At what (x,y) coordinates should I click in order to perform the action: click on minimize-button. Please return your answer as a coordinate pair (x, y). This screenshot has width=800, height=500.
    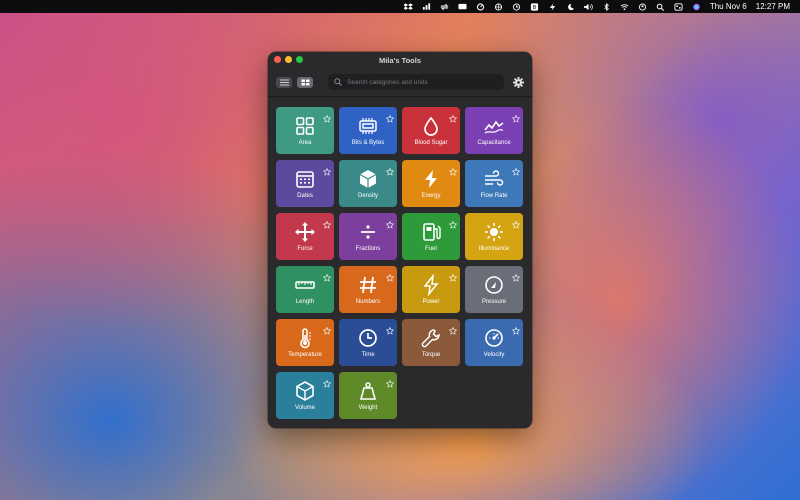
    Looking at the image, I should click on (288, 59).